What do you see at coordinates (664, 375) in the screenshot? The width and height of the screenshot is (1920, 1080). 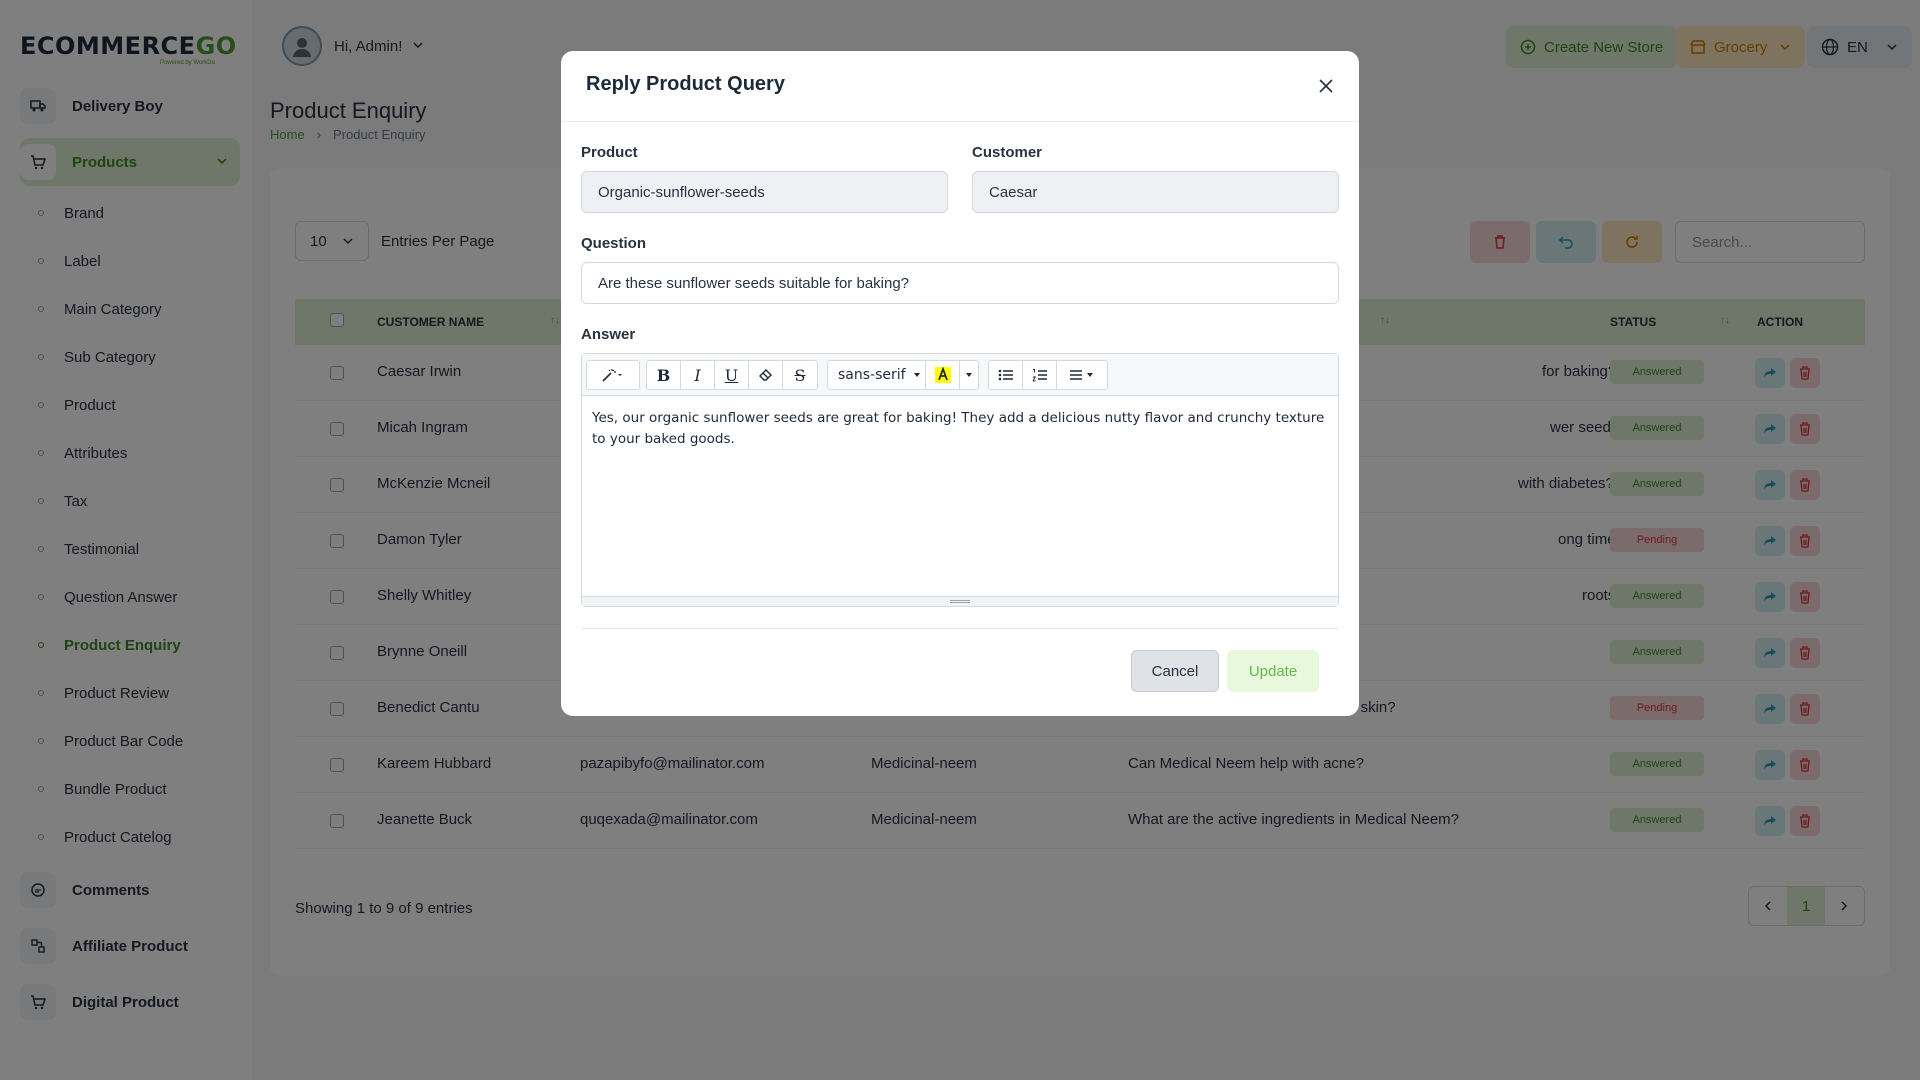 I see `bold-button: B` at bounding box center [664, 375].